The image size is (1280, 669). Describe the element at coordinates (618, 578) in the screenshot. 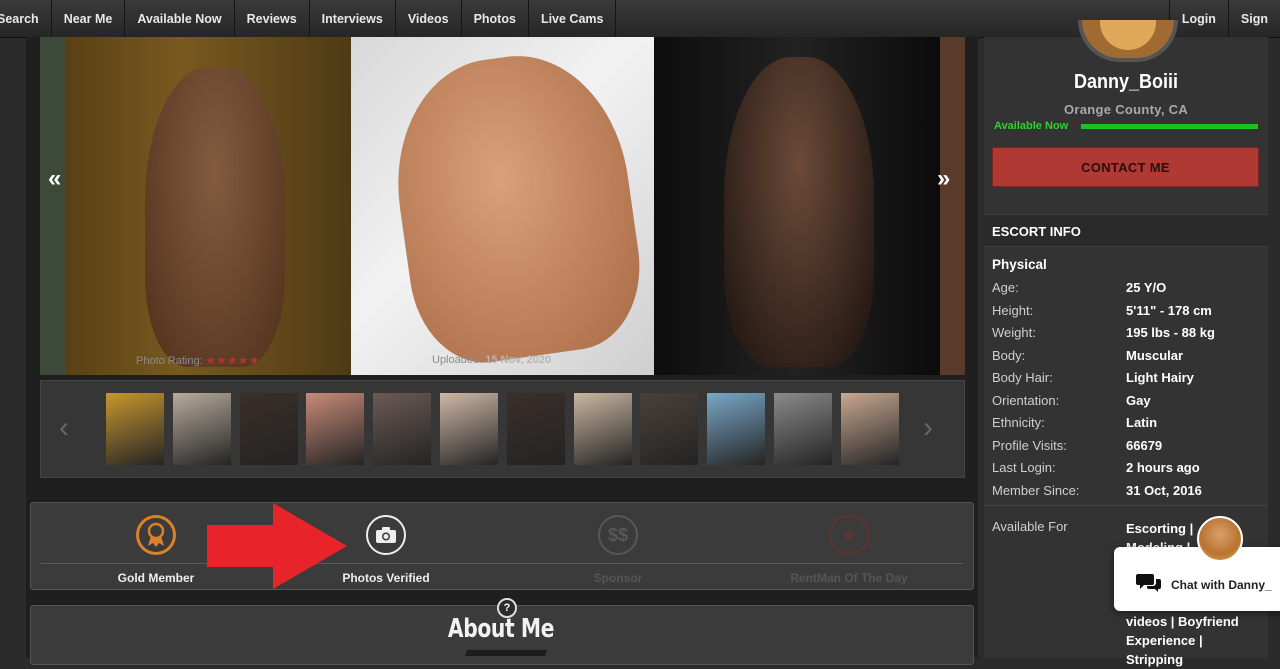

I see `badge-label: Sponsor` at that location.